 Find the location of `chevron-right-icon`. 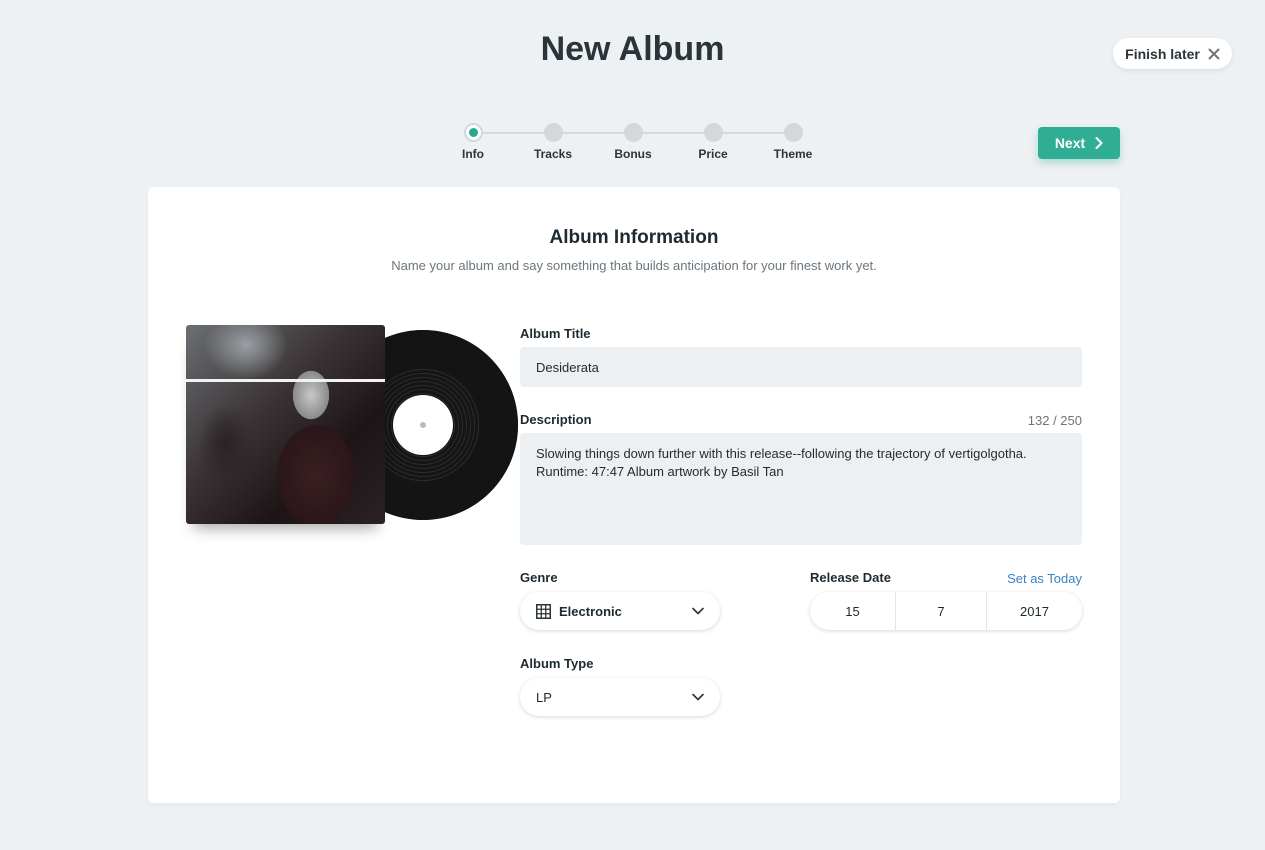

chevron-right-icon is located at coordinates (1099, 143).